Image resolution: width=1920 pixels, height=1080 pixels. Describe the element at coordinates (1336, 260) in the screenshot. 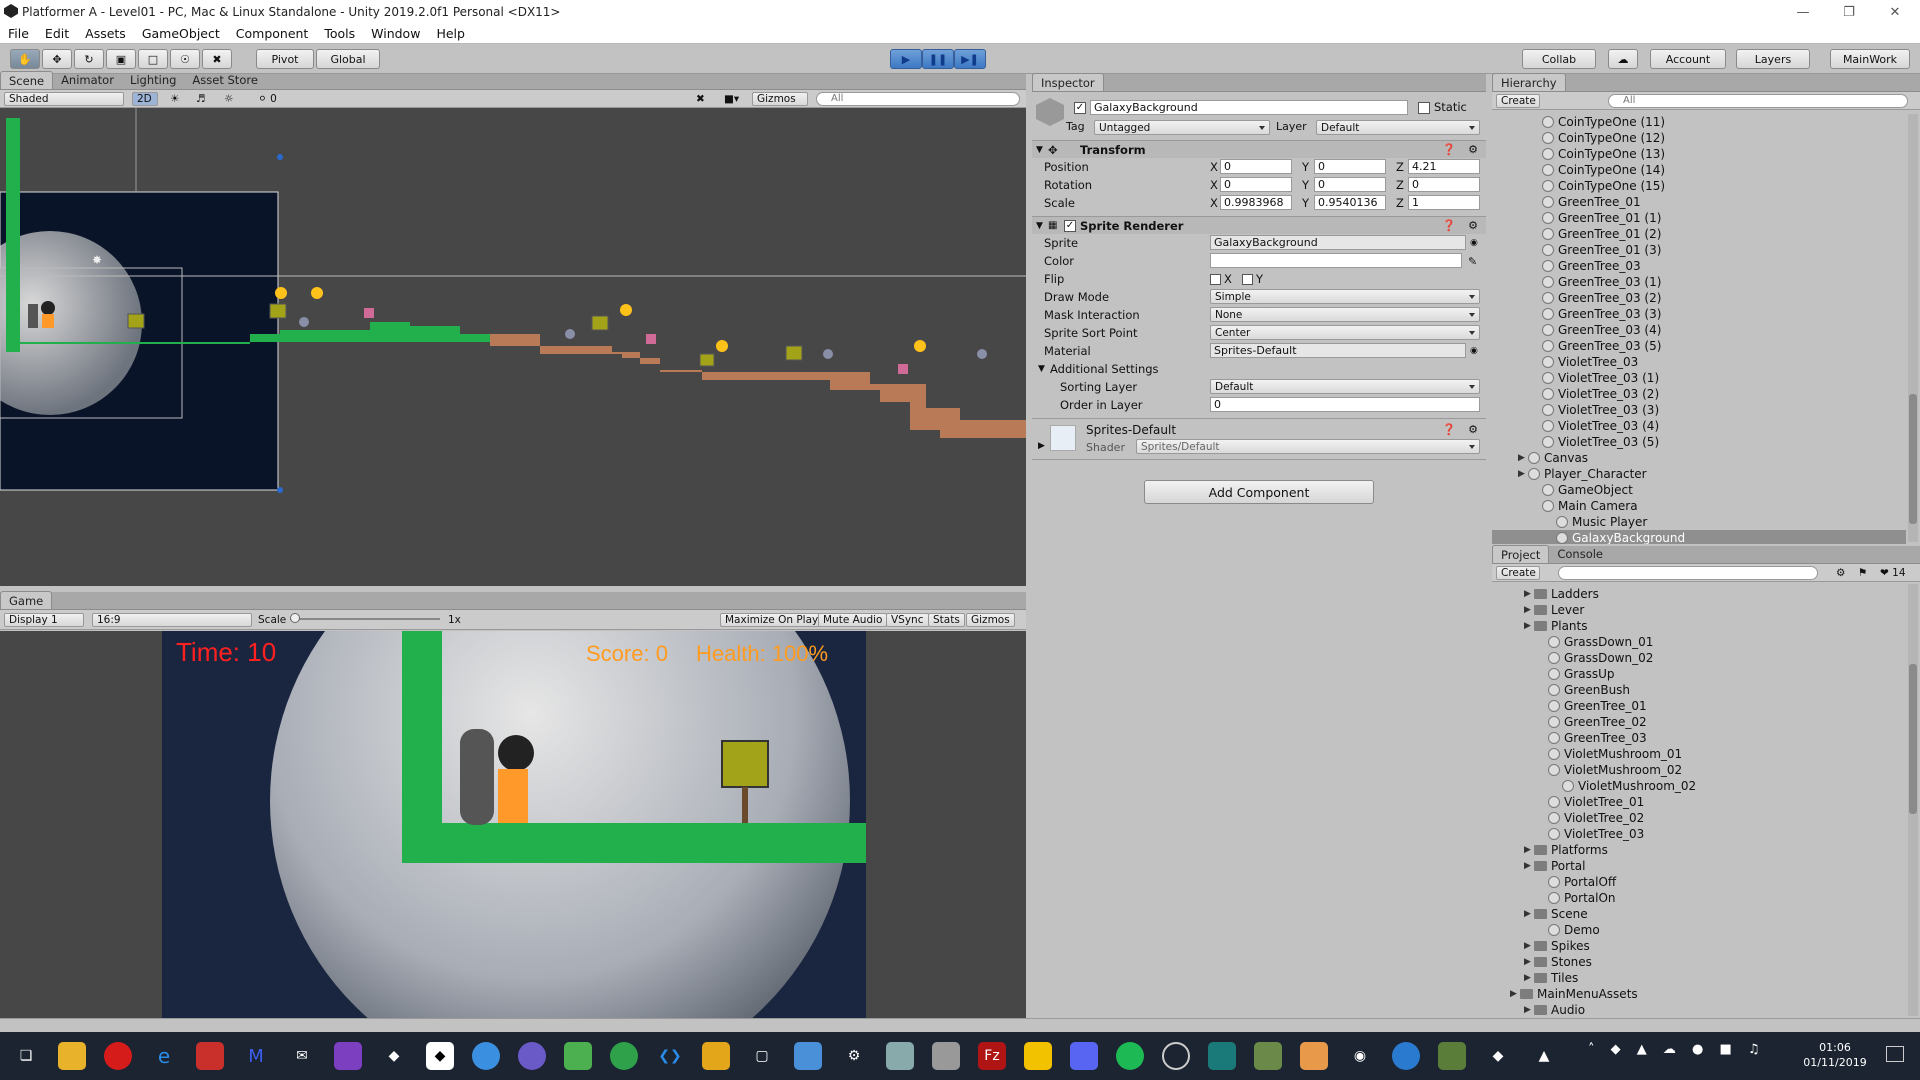

I see `color-field` at that location.